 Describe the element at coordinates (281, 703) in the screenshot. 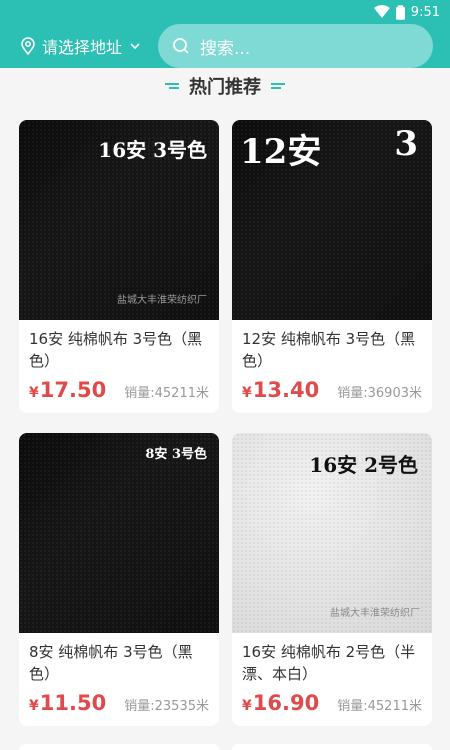

I see `product-price: ¥16.90` at that location.